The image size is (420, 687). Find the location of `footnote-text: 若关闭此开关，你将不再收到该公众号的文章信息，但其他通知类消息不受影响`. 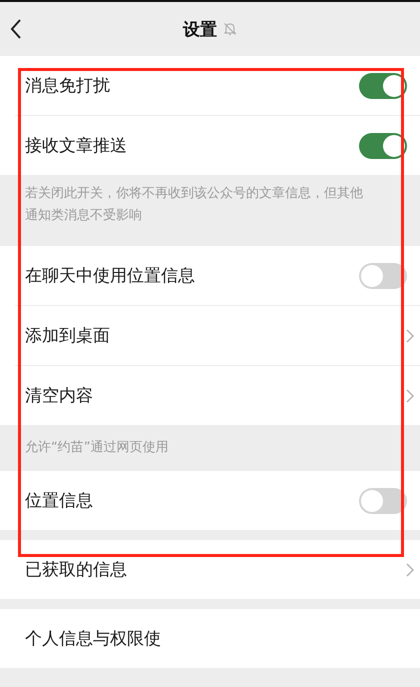

footnote-text: 若关闭此开关，你将不再收到该公众号的文章信息，但其他通知类消息不受影响 is located at coordinates (194, 205).